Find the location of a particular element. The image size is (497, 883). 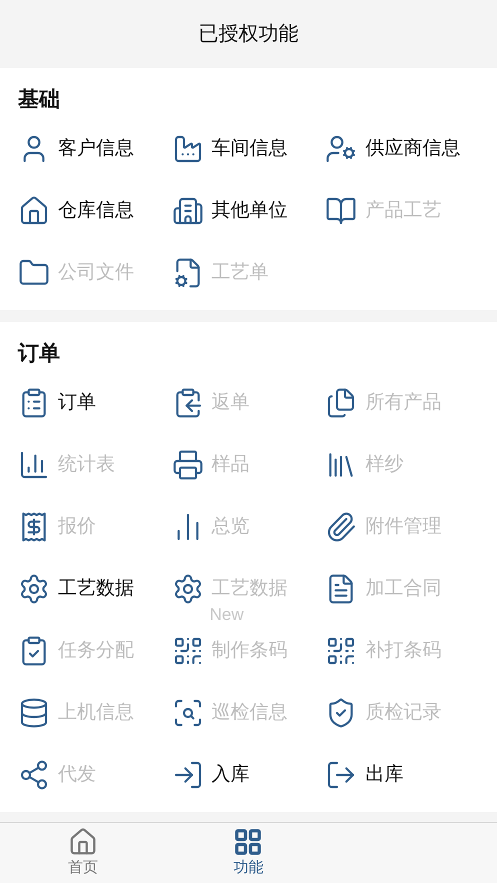

person-badge-icon is located at coordinates (341, 149).